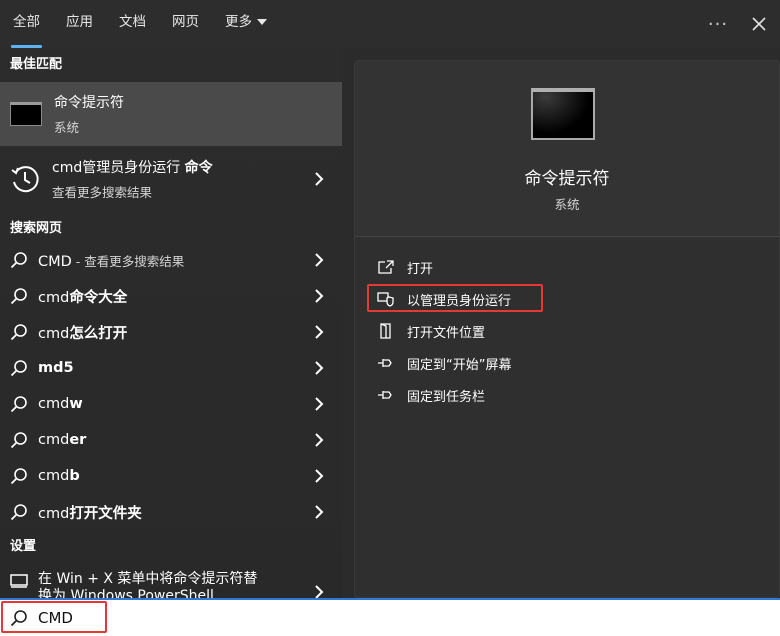 This screenshot has width=780, height=636. What do you see at coordinates (171, 512) in the screenshot?
I see `web-result-item: cmd打开文件夹` at bounding box center [171, 512].